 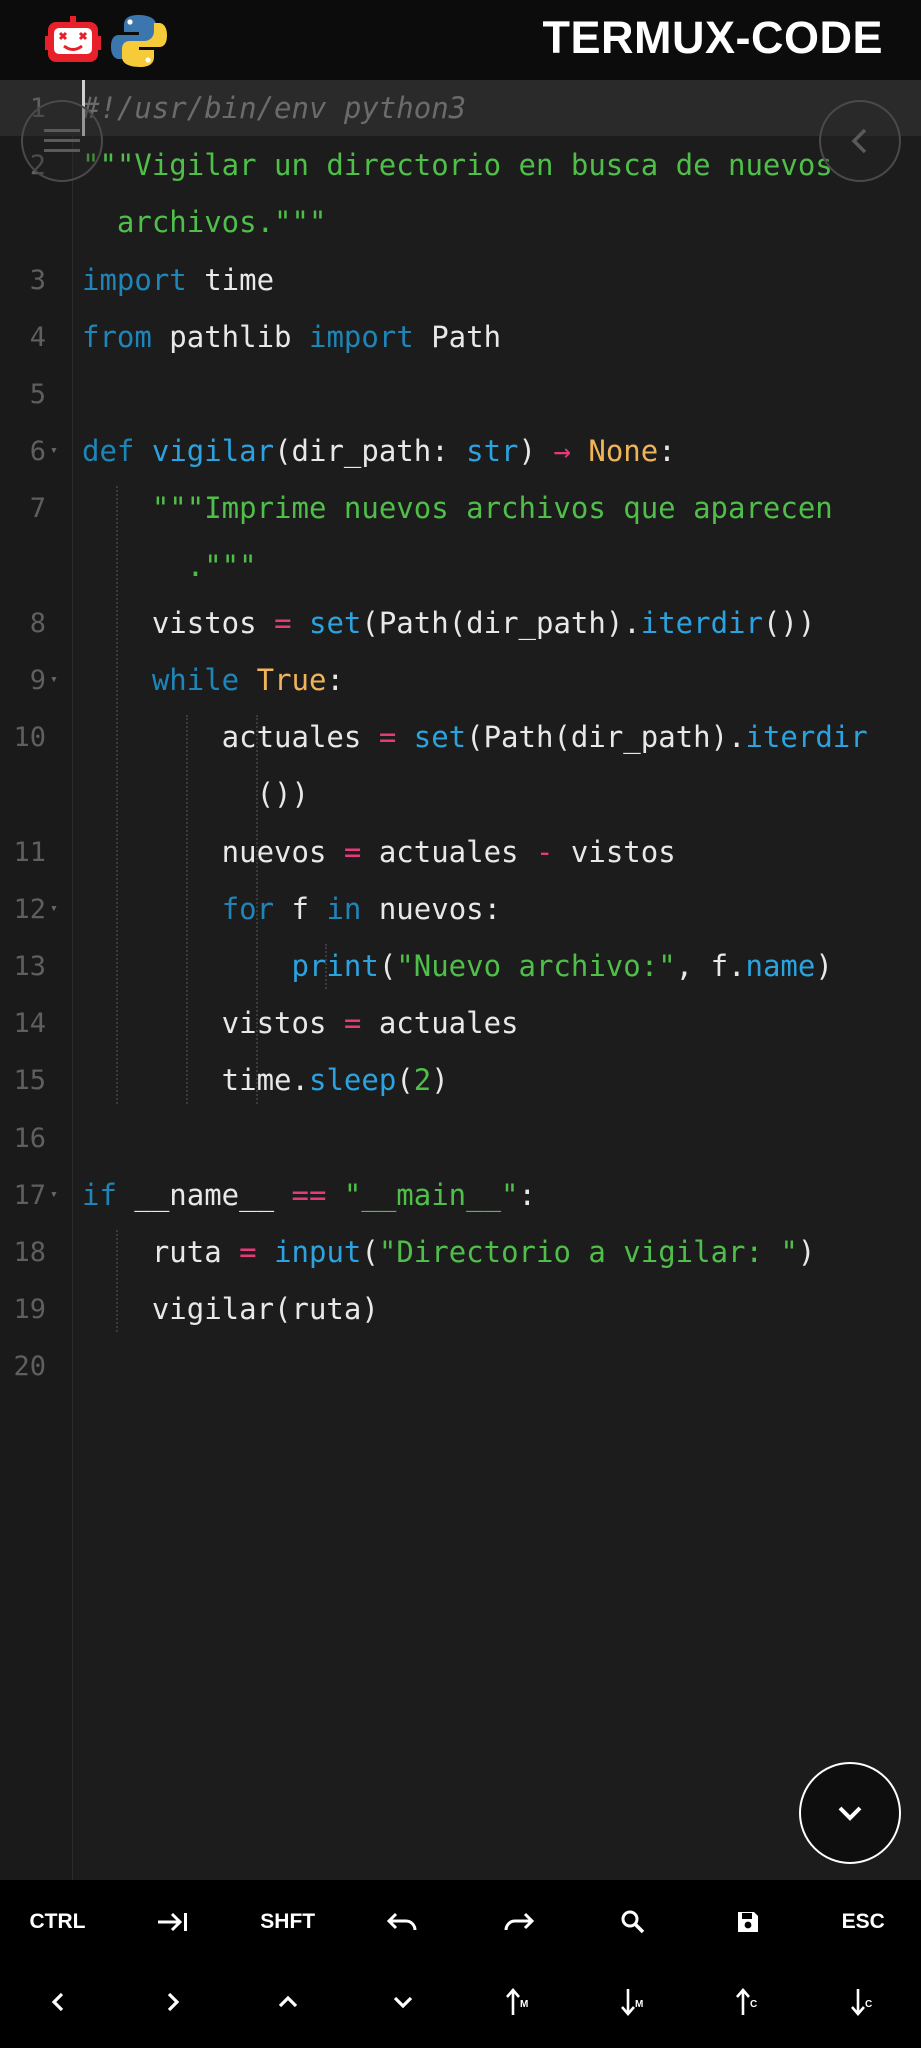 What do you see at coordinates (352, 851) in the screenshot?
I see `code-token: =` at bounding box center [352, 851].